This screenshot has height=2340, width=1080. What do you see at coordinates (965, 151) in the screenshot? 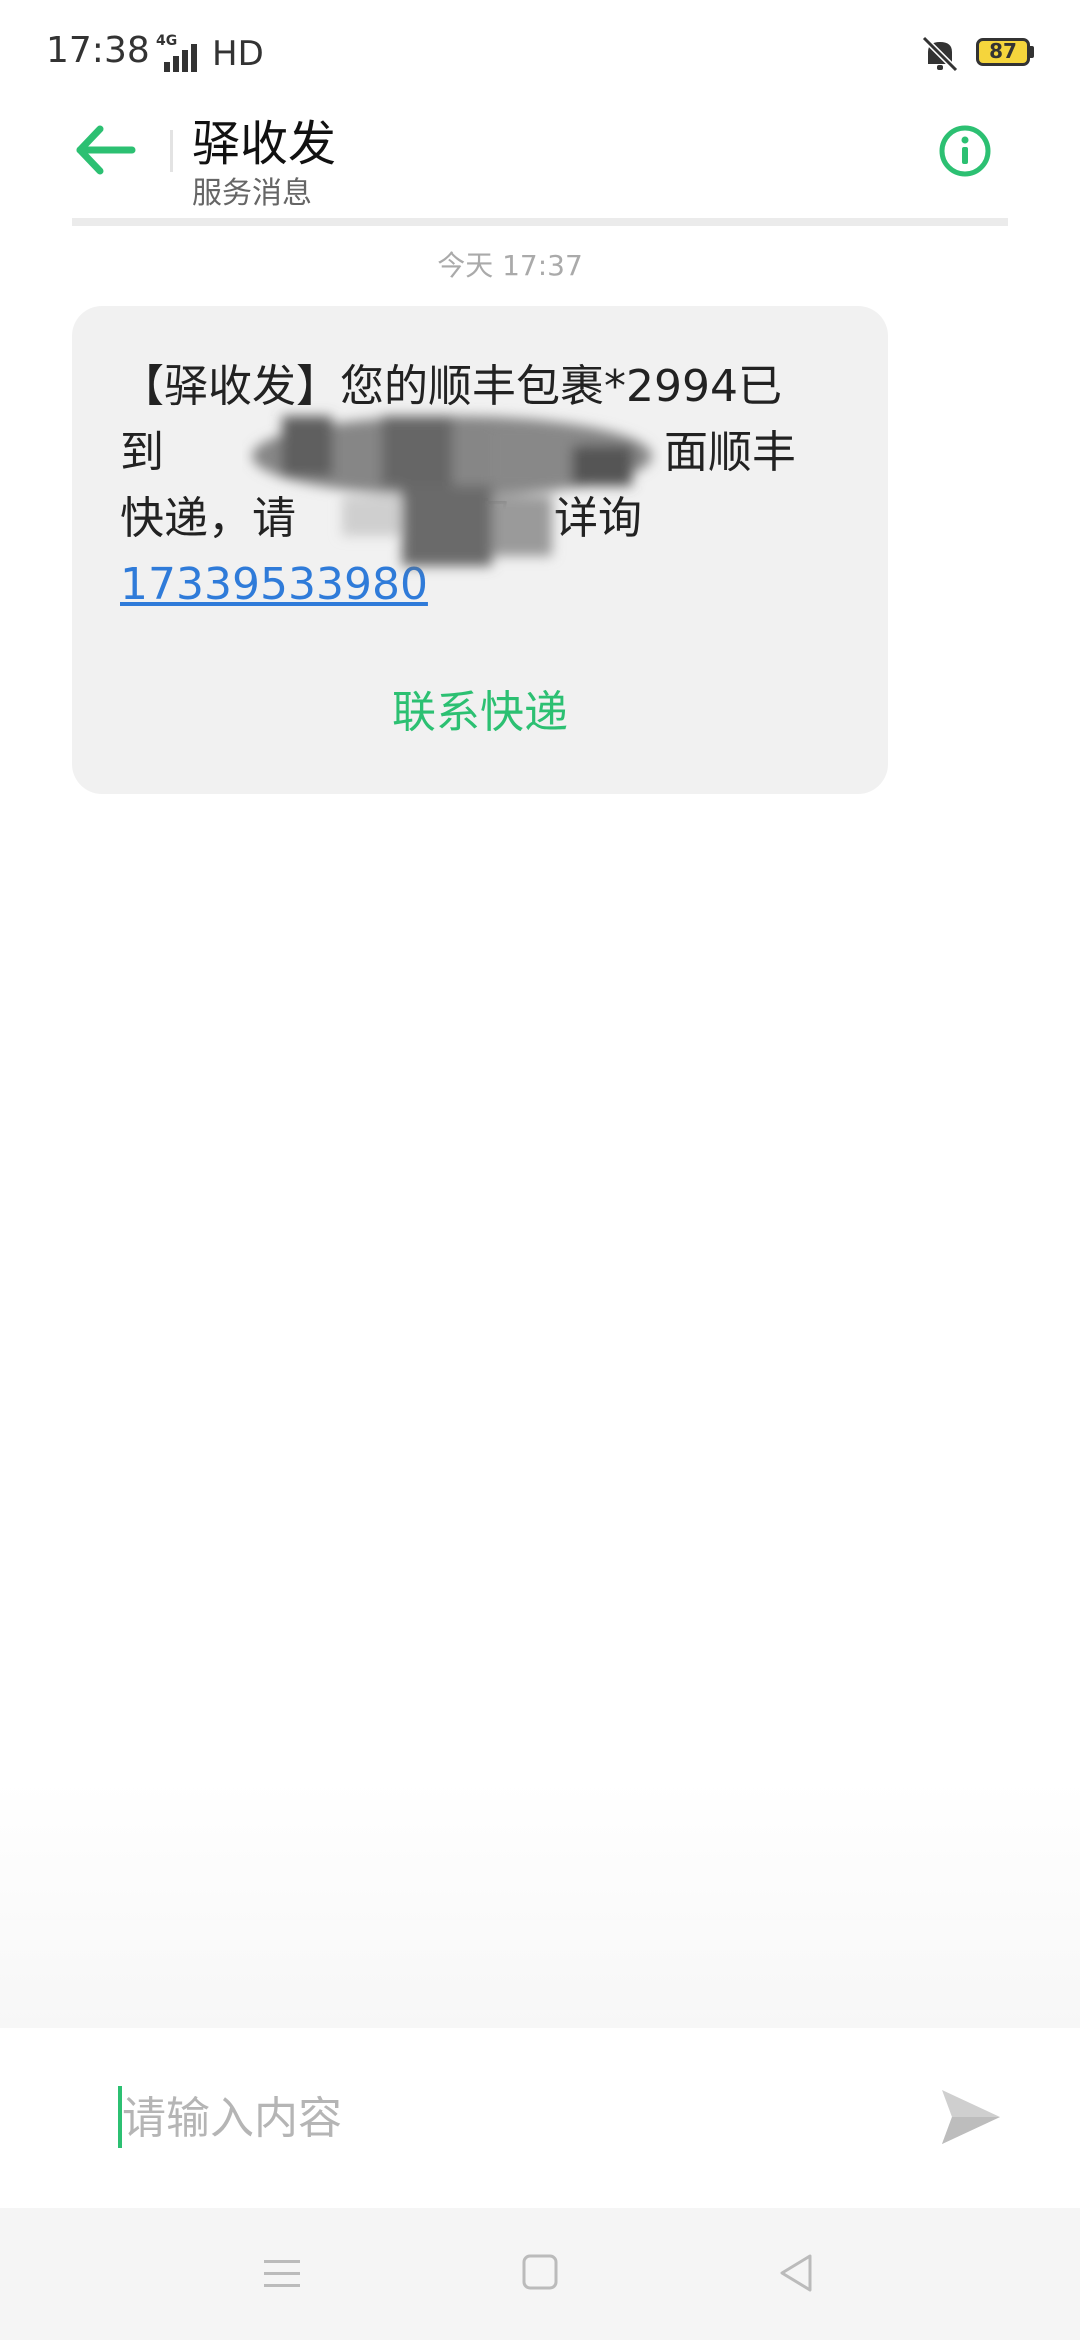
I see `info-icon` at bounding box center [965, 151].